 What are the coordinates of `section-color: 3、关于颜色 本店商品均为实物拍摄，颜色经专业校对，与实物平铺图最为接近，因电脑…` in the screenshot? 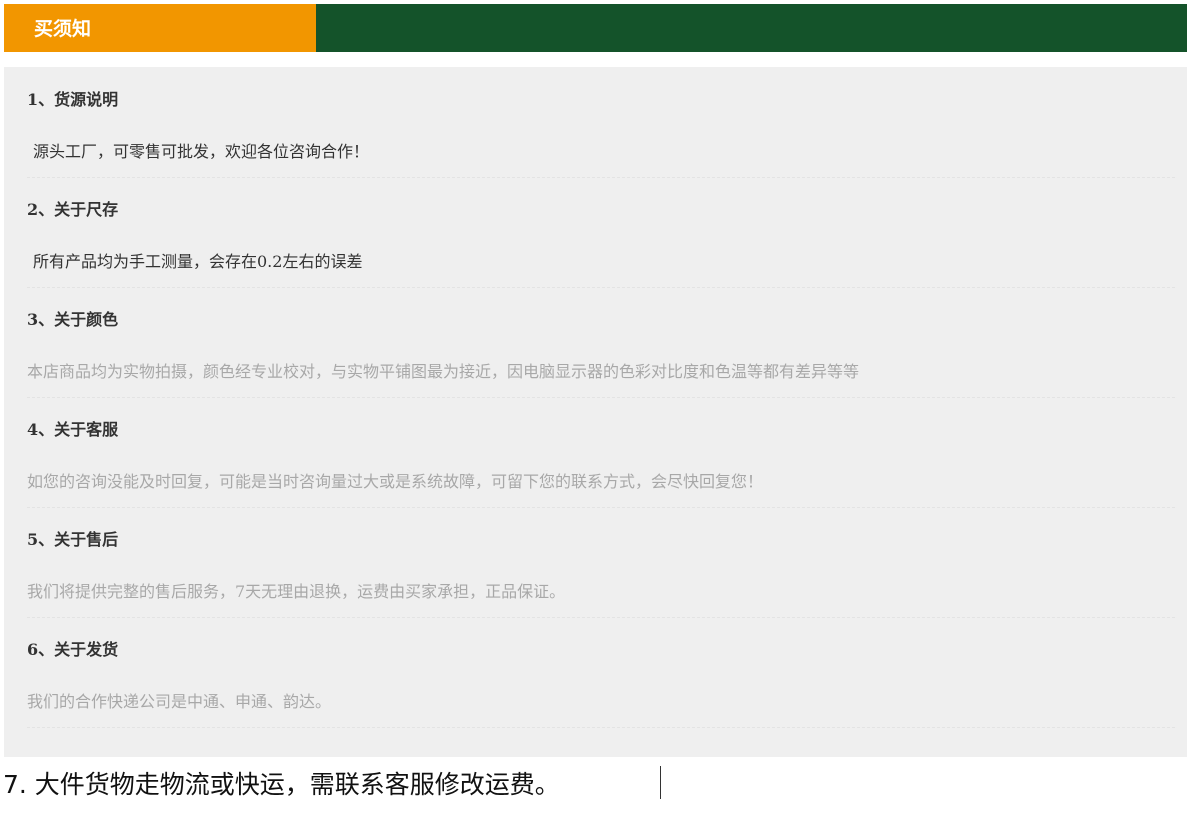 It's located at (601, 342).